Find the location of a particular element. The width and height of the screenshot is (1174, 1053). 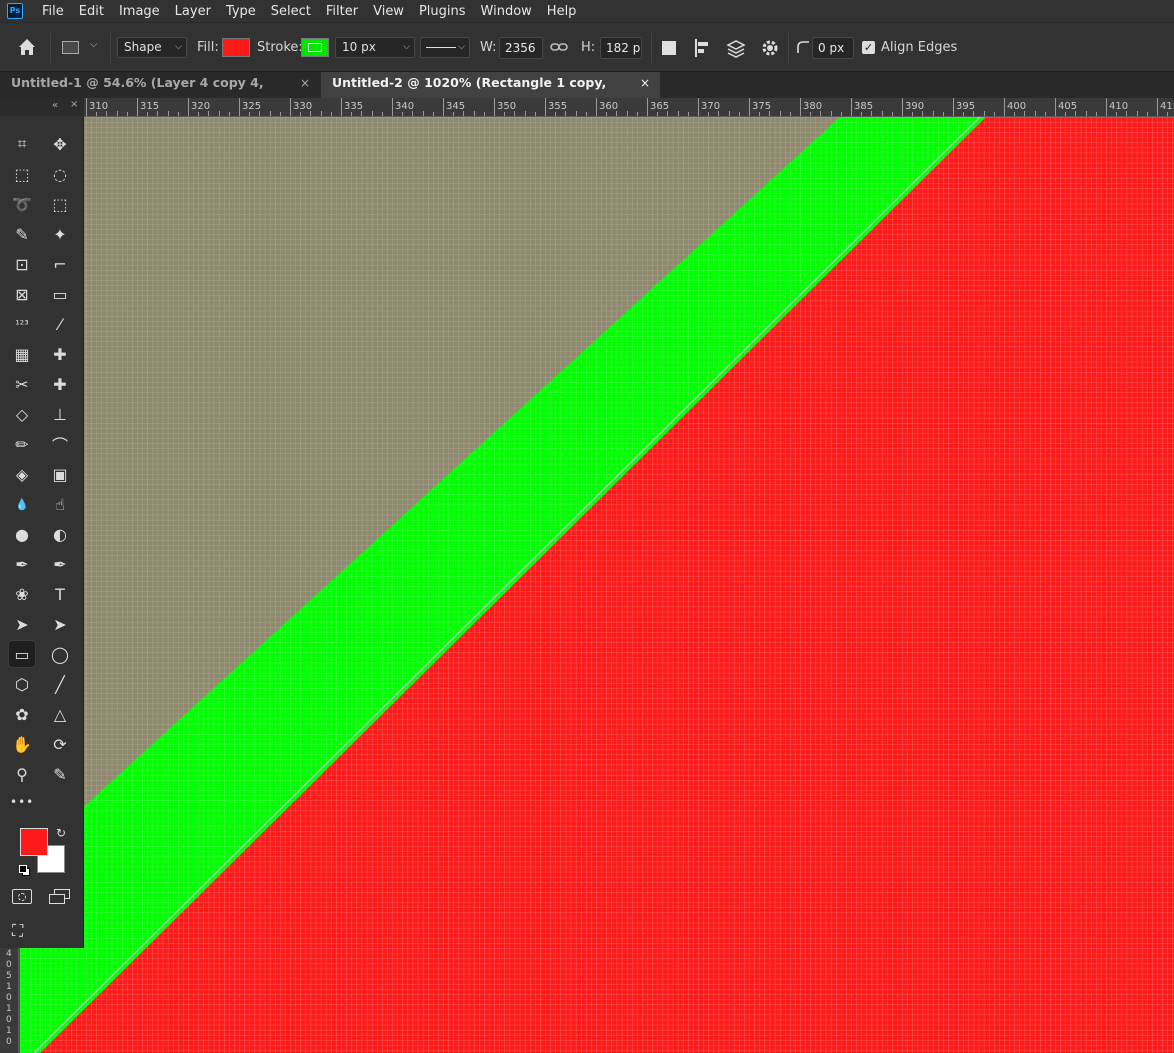

menu-view: View is located at coordinates (388, 11).